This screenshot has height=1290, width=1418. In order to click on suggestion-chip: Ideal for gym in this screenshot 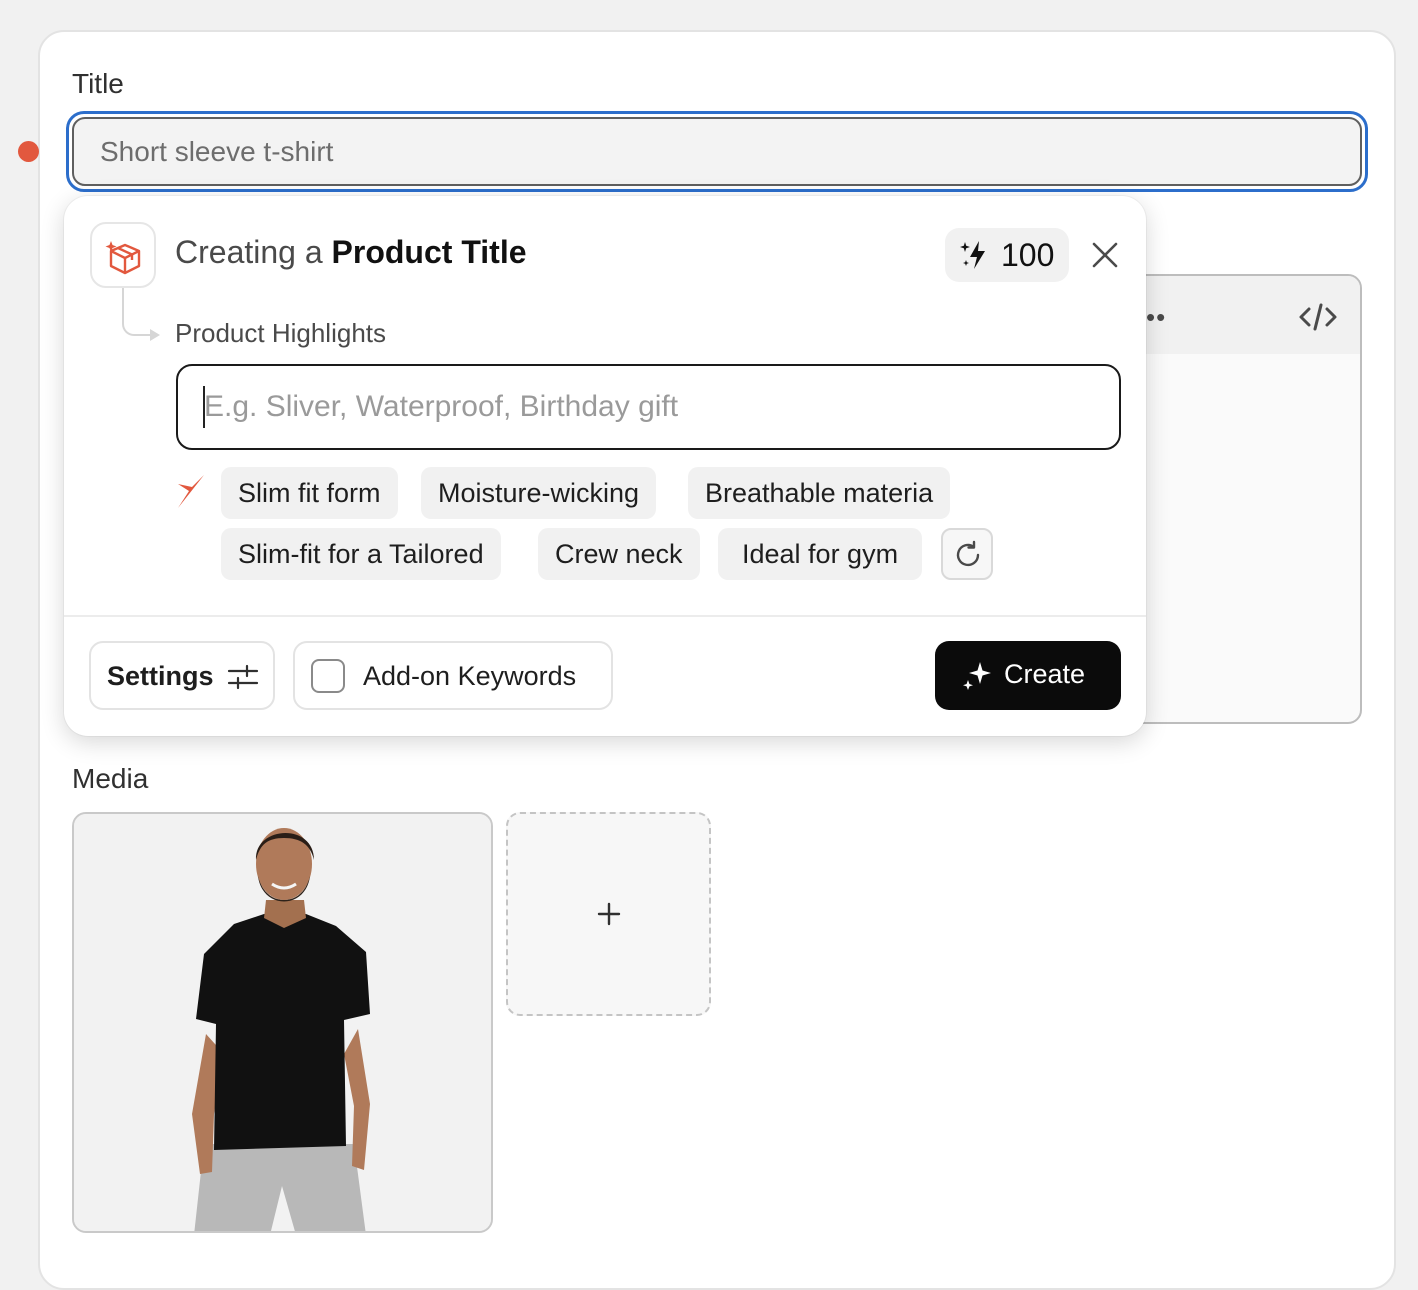, I will do `click(820, 554)`.